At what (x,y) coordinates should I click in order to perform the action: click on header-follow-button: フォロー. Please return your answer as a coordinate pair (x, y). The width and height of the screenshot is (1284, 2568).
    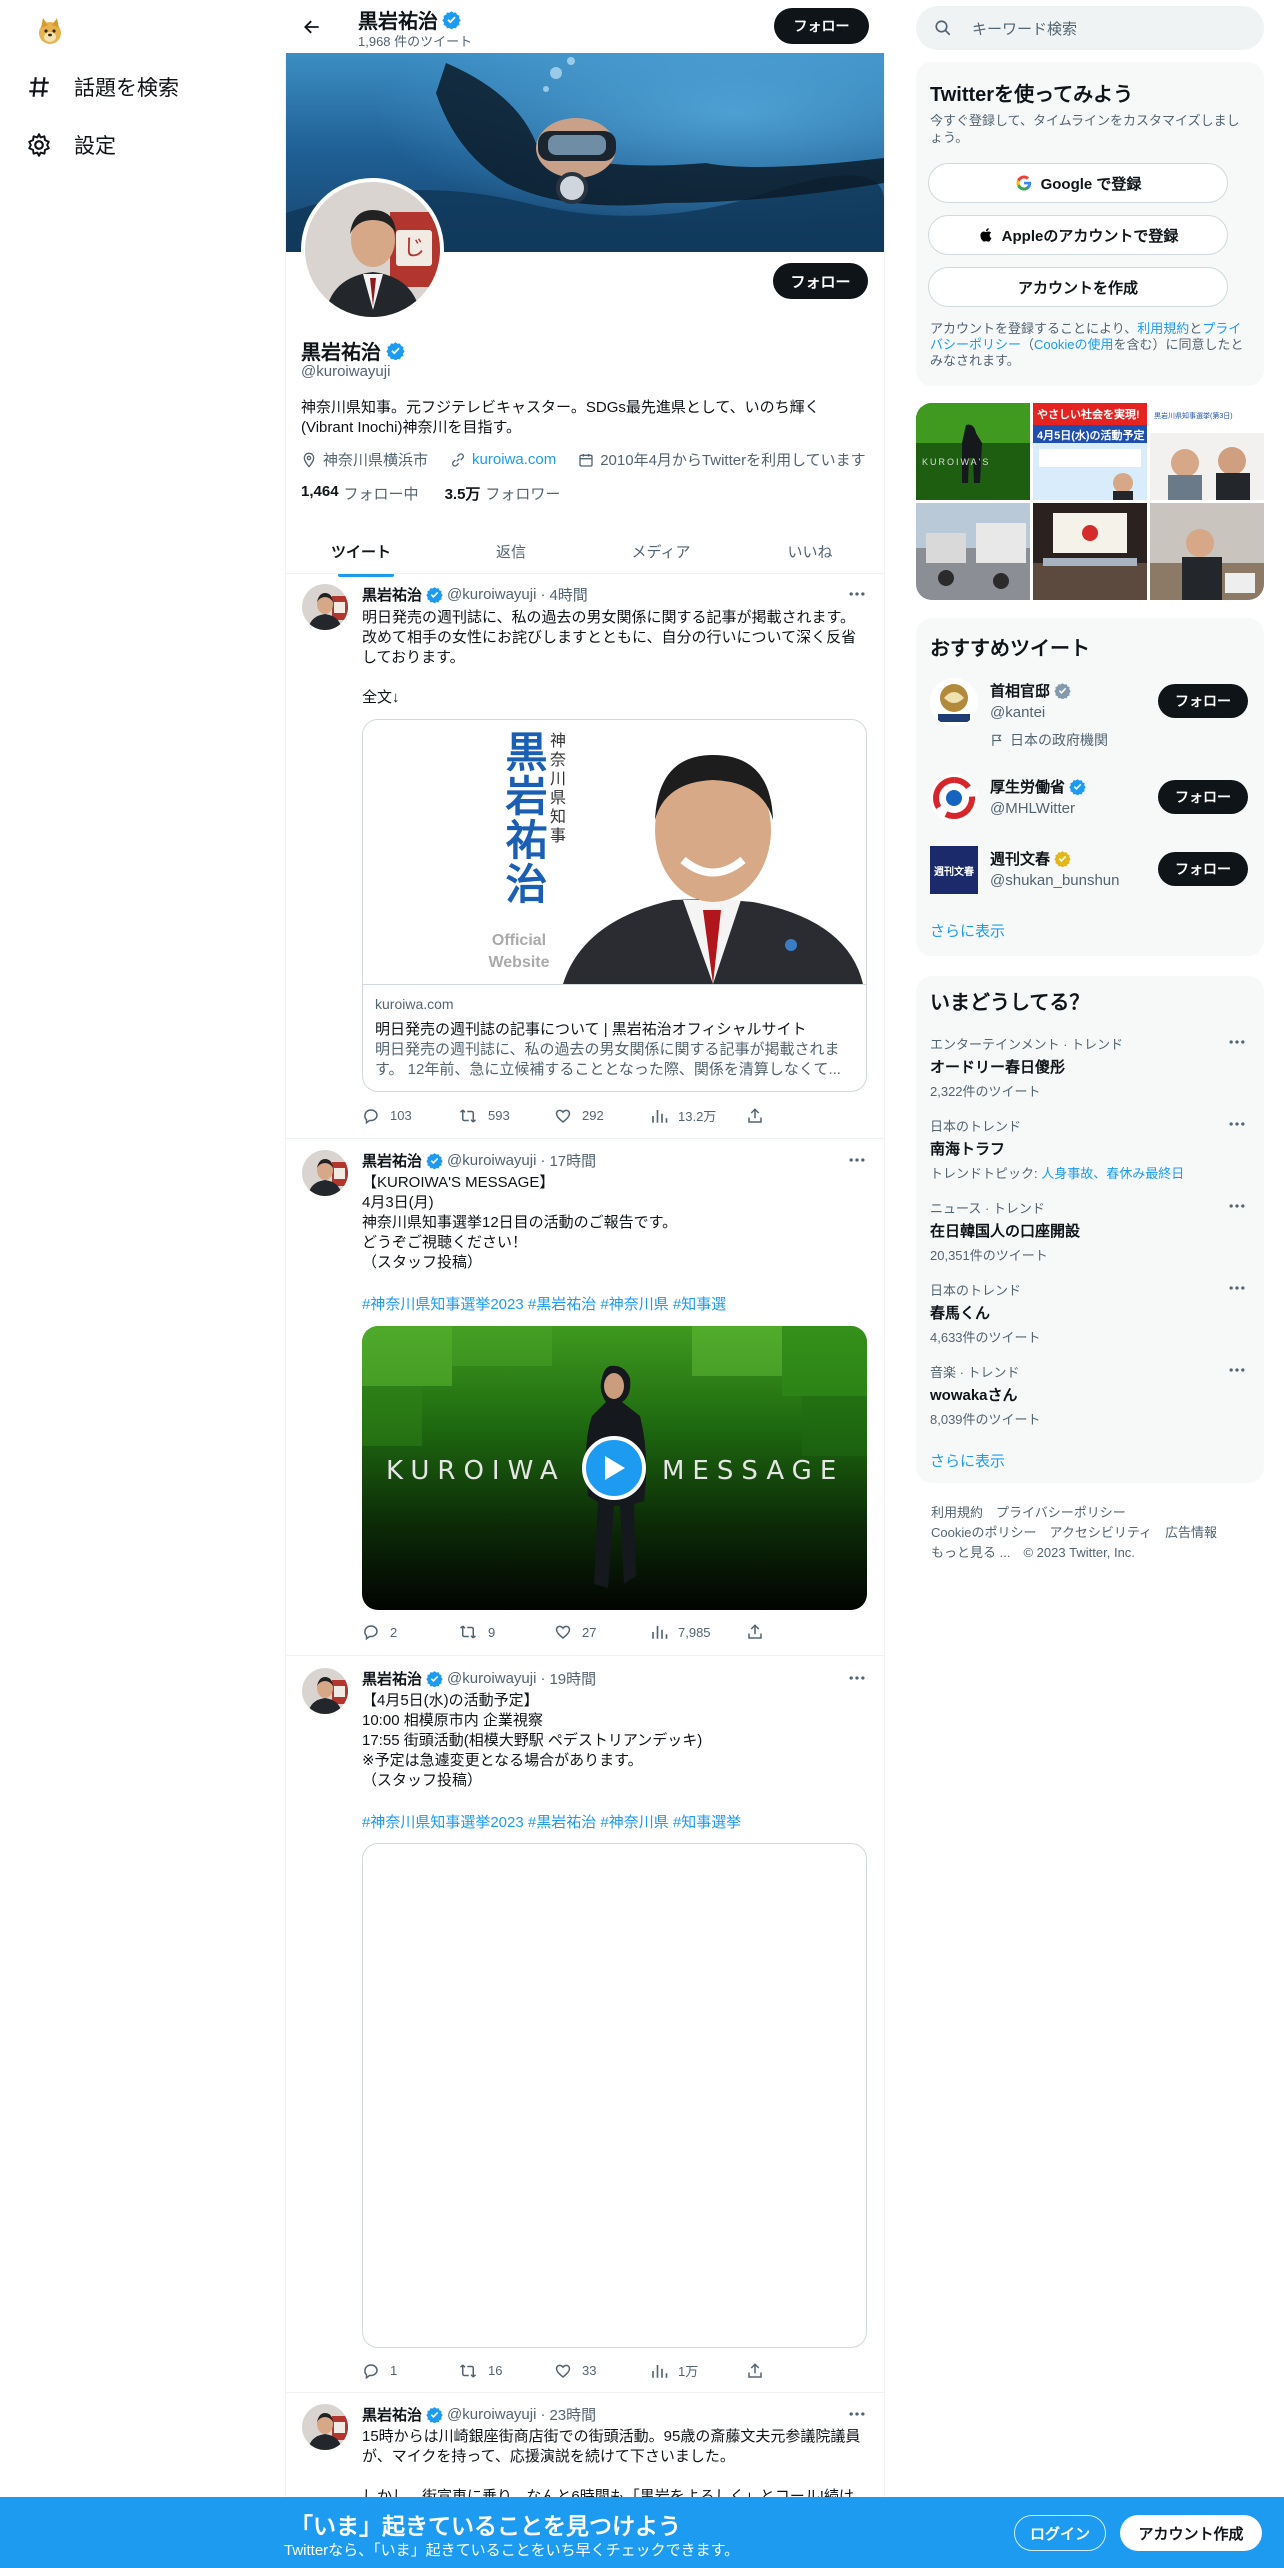
    Looking at the image, I should click on (821, 26).